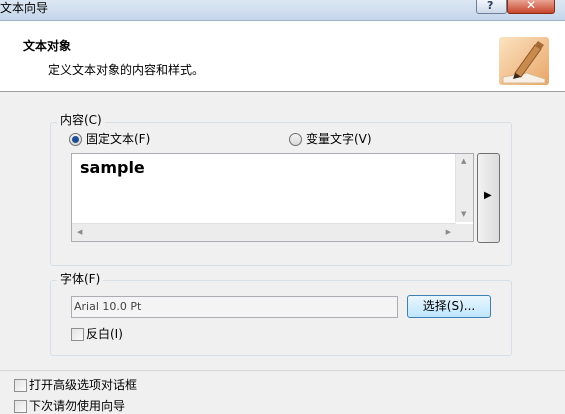  Describe the element at coordinates (83, 385) in the screenshot. I see `open-advanced-label: 打开高级选项对话框` at that location.